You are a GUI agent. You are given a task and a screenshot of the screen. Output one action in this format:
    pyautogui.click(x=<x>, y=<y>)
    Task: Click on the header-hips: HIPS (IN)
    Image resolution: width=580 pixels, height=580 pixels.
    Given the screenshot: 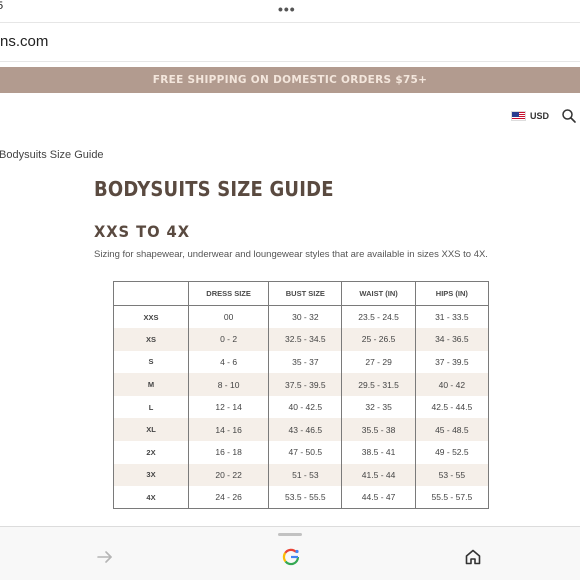 What is the action you would take?
    pyautogui.click(x=451, y=293)
    